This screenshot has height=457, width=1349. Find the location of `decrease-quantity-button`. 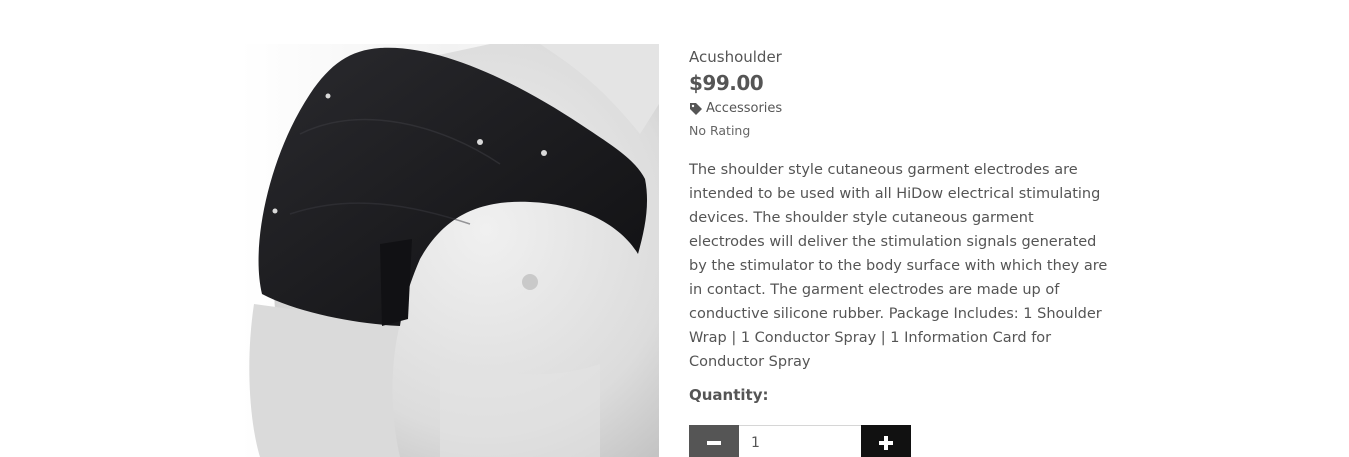

decrease-quantity-button is located at coordinates (714, 441).